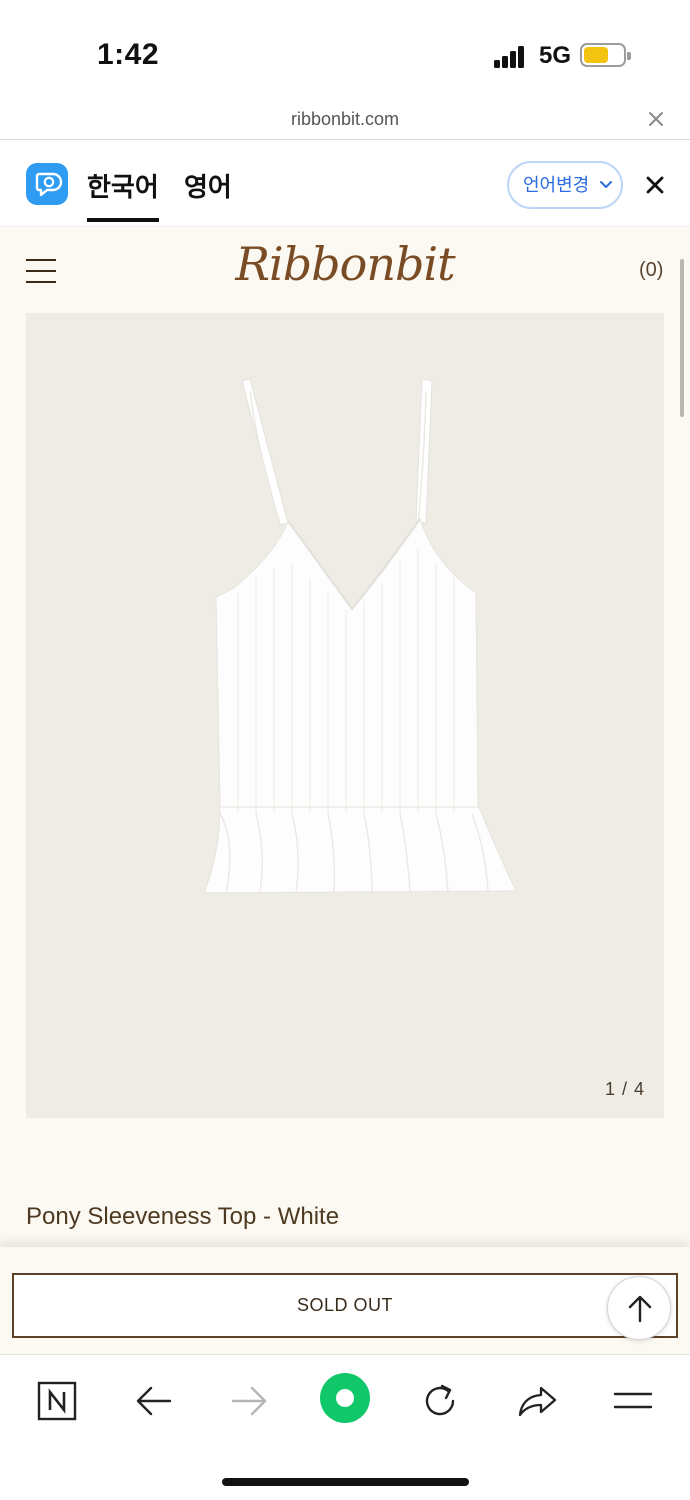  I want to click on share-icon, so click(537, 1401).